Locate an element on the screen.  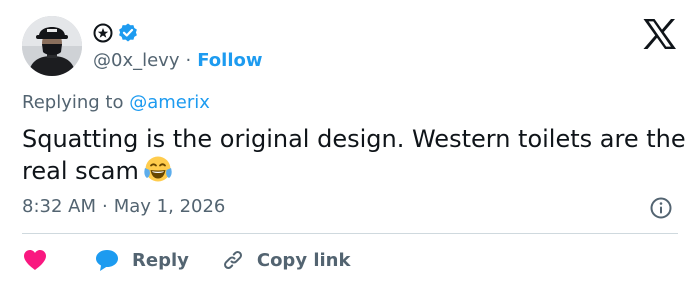
tweet-timestamp: 8:32 AM · May 1, 2026 is located at coordinates (123, 206).